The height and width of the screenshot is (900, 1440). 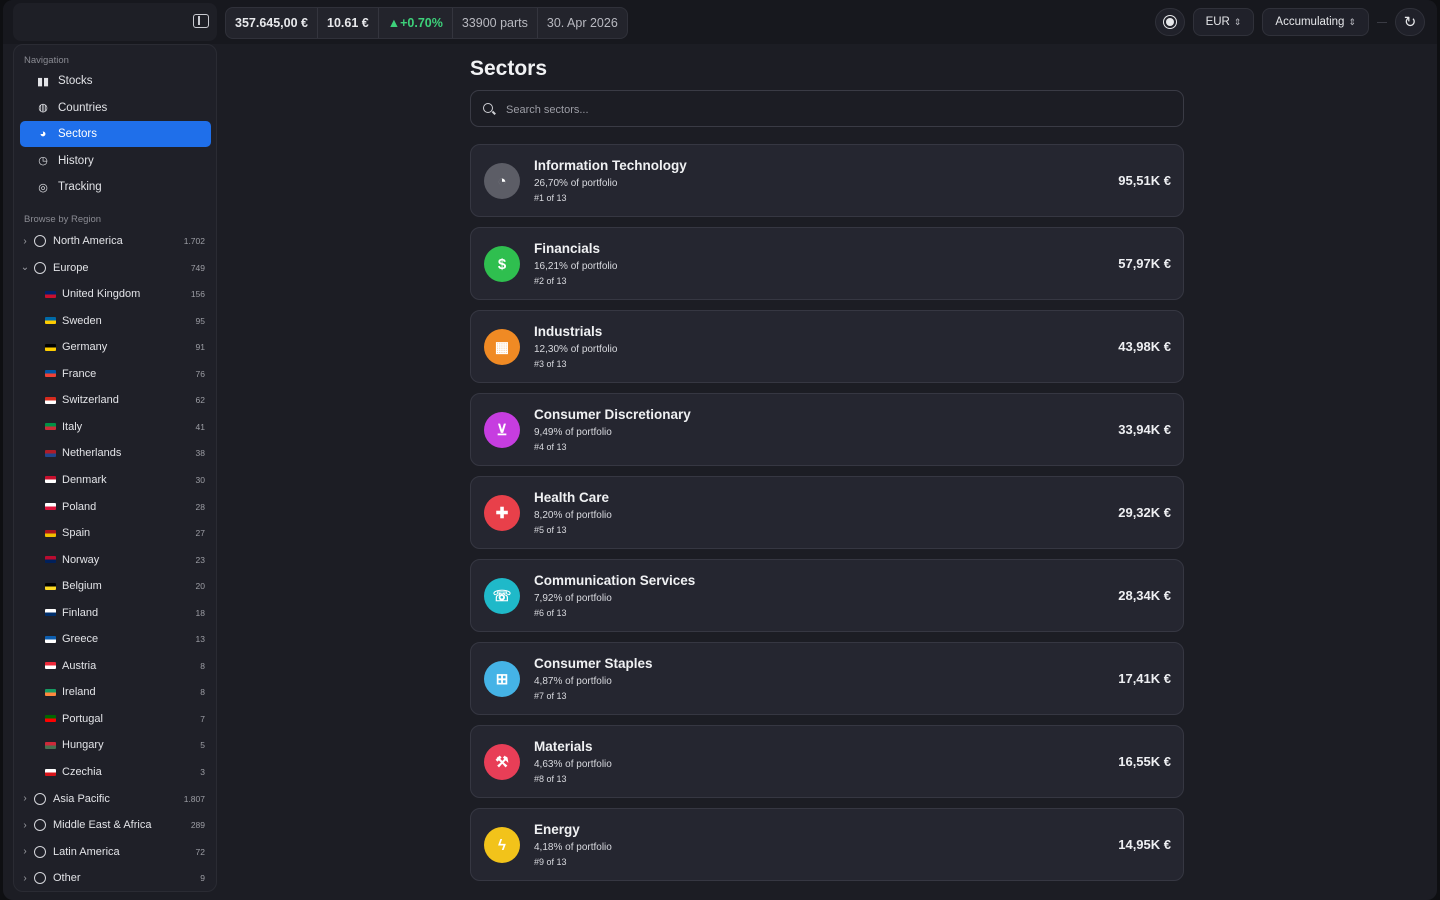 I want to click on country-item: Germany 91, so click(x=115, y=347).